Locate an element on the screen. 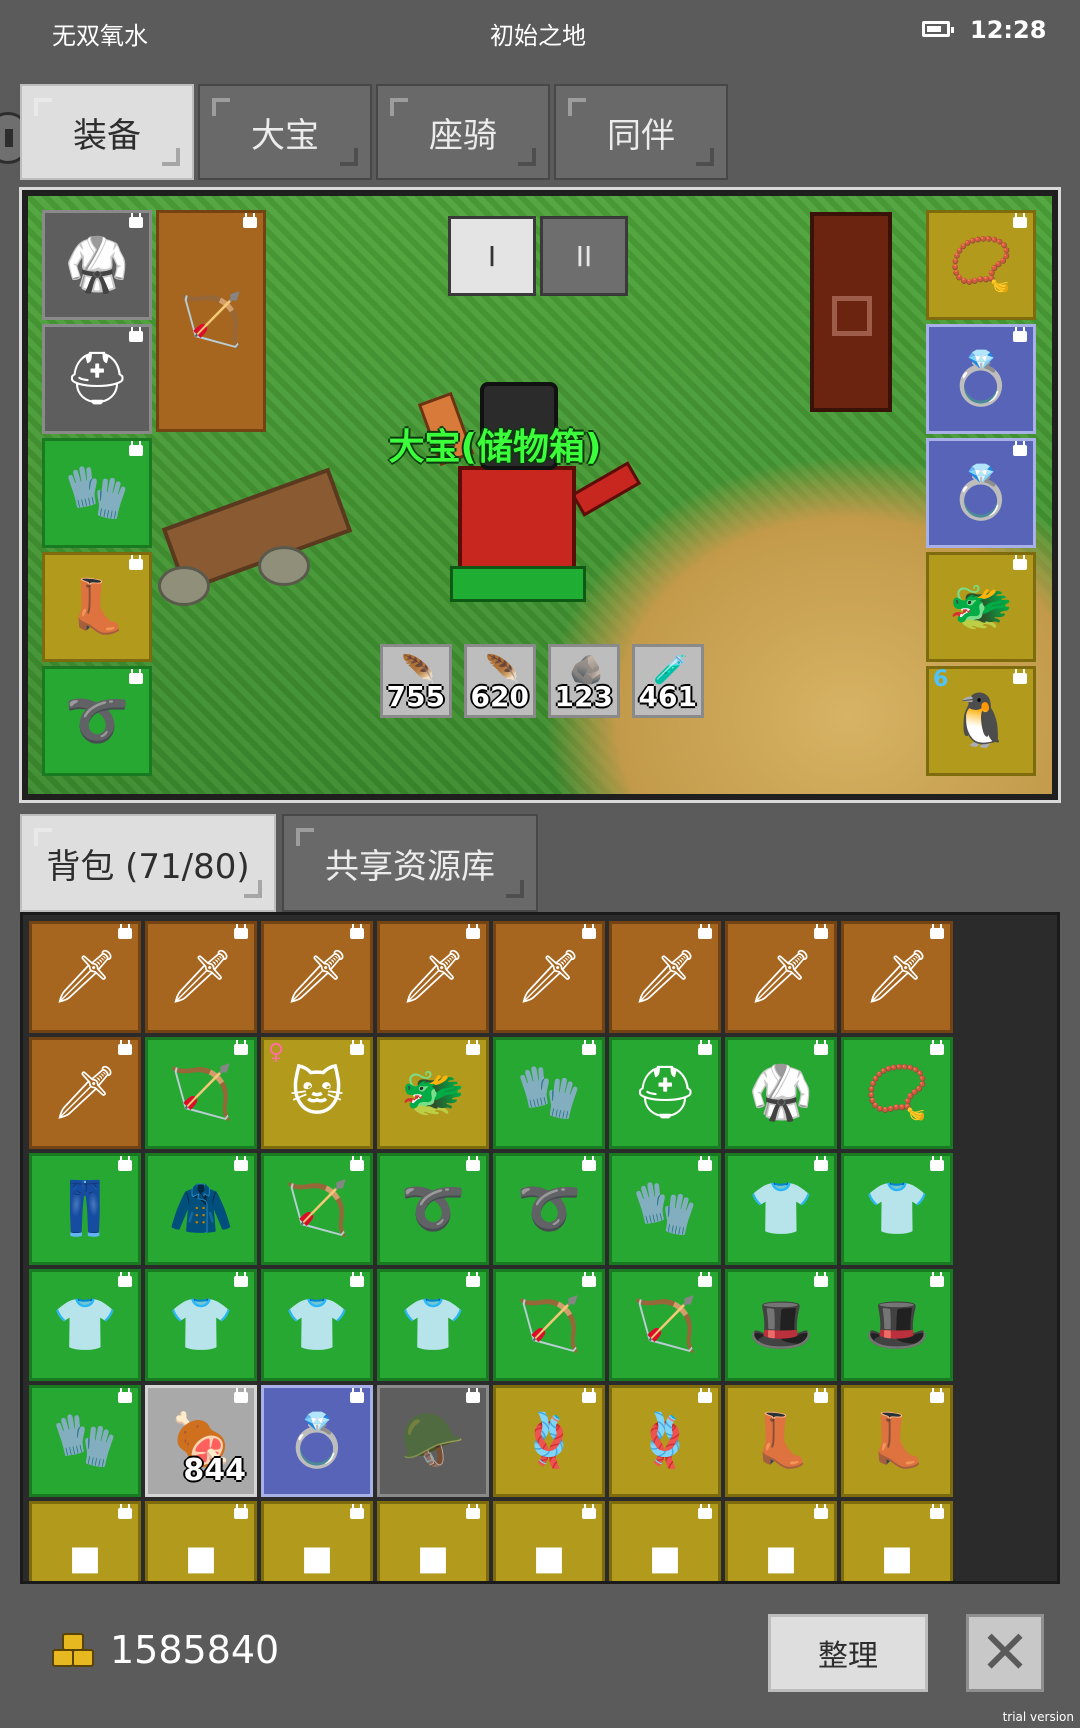 The height and width of the screenshot is (1728, 1080). equip-slot-ring-1: 💍 is located at coordinates (981, 379).